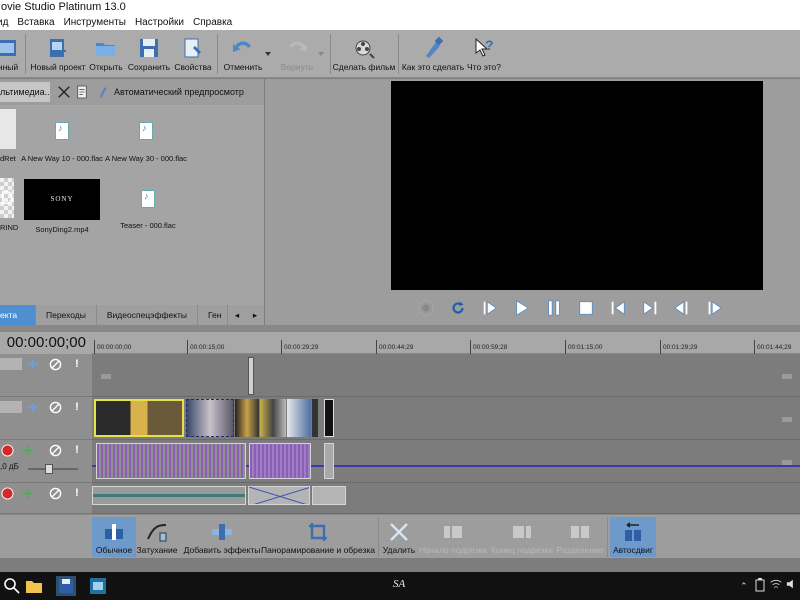  What do you see at coordinates (714, 308) in the screenshot?
I see `next-frame-icon` at bounding box center [714, 308].